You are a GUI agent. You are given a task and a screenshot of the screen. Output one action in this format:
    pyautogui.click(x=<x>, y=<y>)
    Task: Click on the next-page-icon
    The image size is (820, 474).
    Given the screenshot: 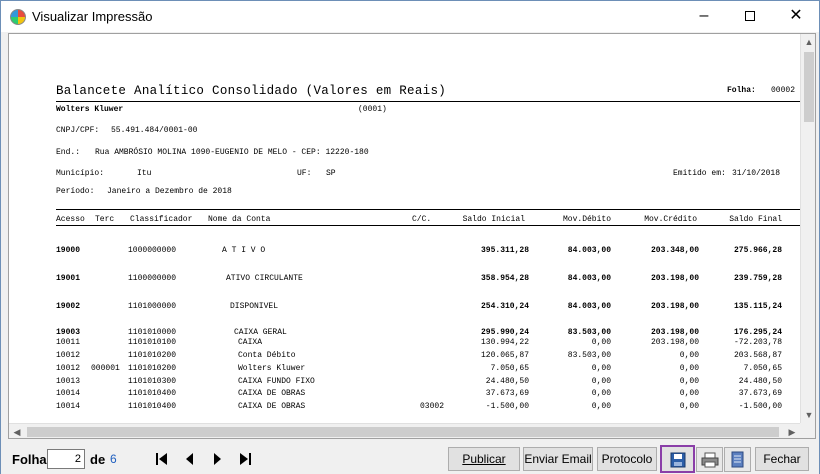 What is the action you would take?
    pyautogui.click(x=217, y=459)
    